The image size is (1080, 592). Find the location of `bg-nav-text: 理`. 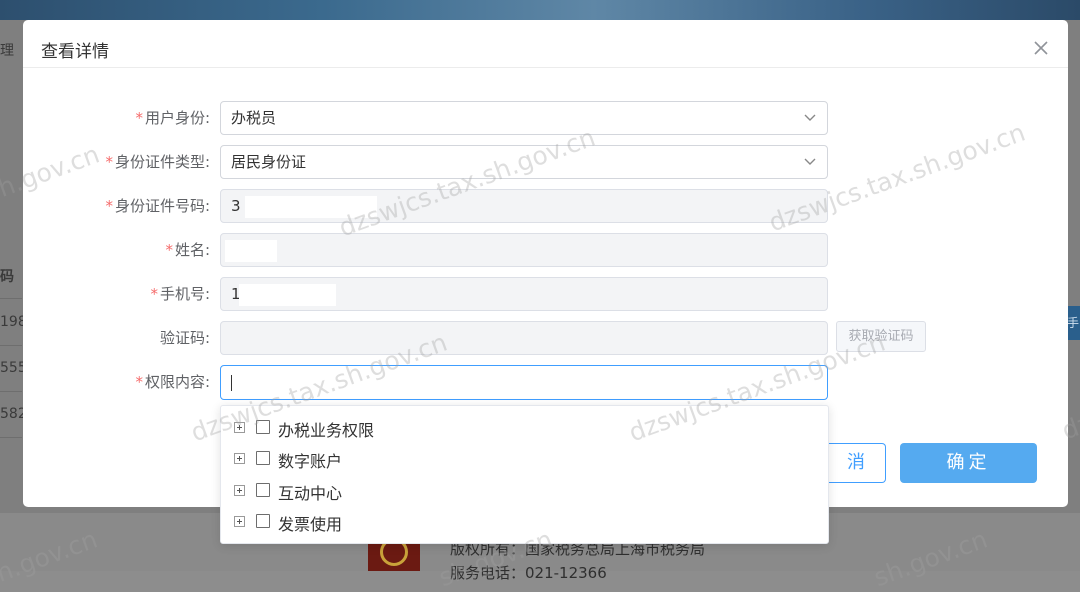

bg-nav-text: 理 is located at coordinates (7, 51).